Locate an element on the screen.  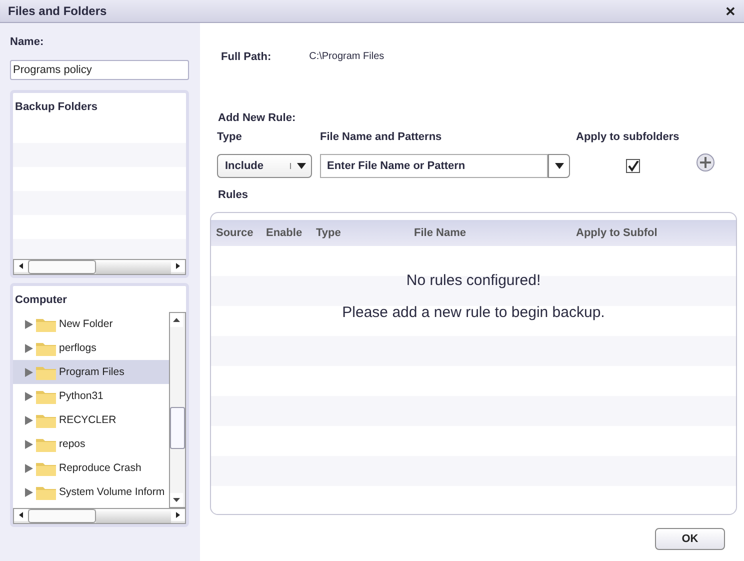
full-path-label: Full Path: is located at coordinates (246, 57).